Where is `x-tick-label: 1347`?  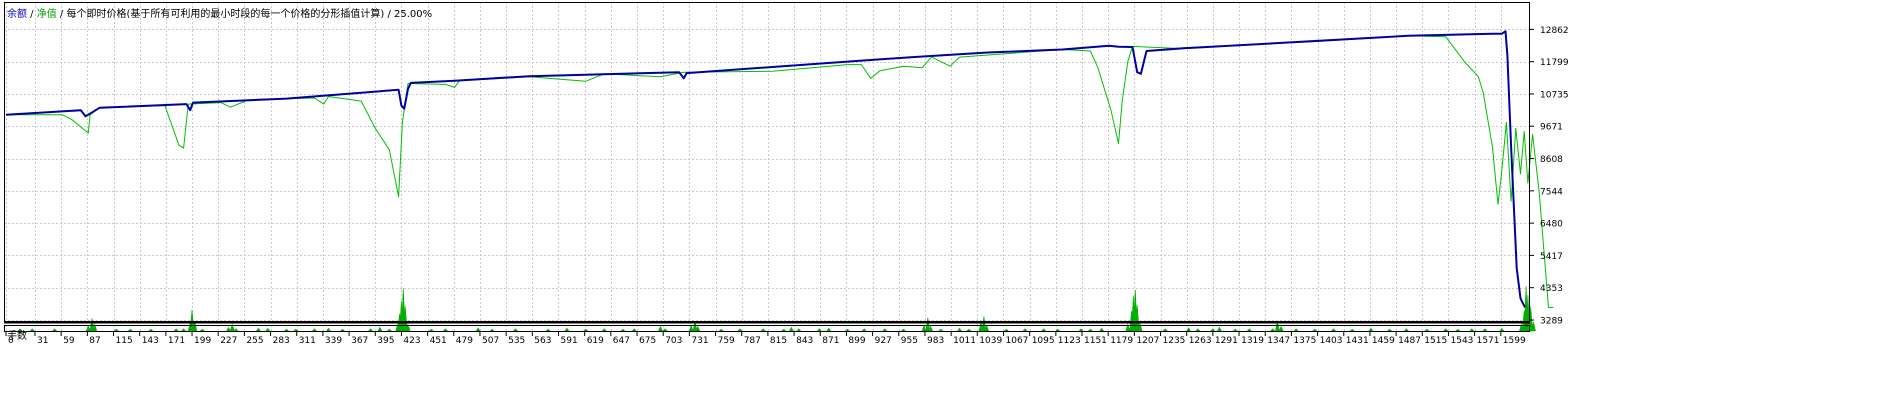 x-tick-label: 1347 is located at coordinates (1278, 341).